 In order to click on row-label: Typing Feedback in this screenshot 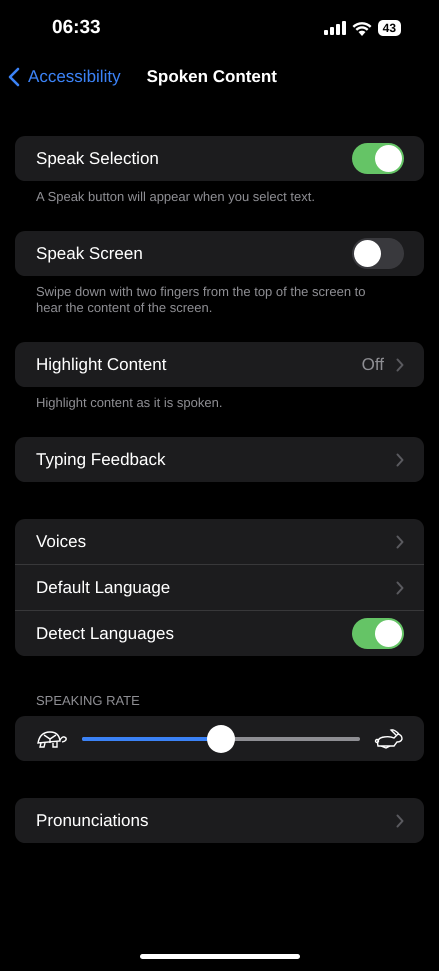, I will do `click(101, 460)`.